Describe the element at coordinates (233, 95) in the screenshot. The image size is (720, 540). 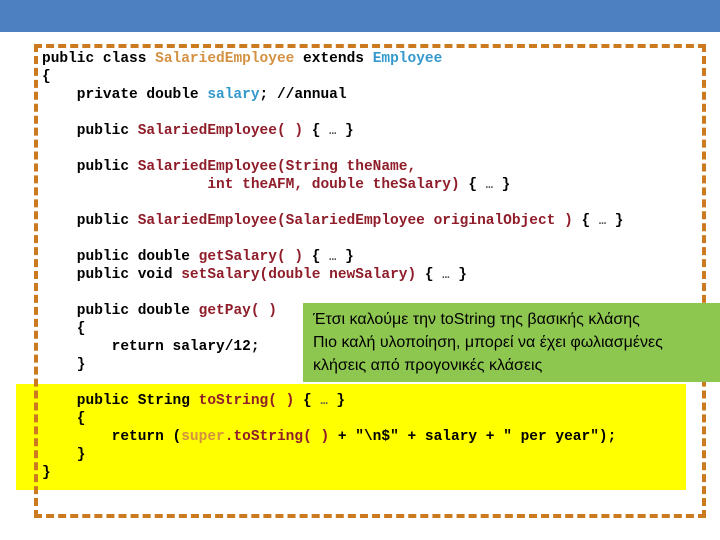
I see `code-token: salary` at that location.